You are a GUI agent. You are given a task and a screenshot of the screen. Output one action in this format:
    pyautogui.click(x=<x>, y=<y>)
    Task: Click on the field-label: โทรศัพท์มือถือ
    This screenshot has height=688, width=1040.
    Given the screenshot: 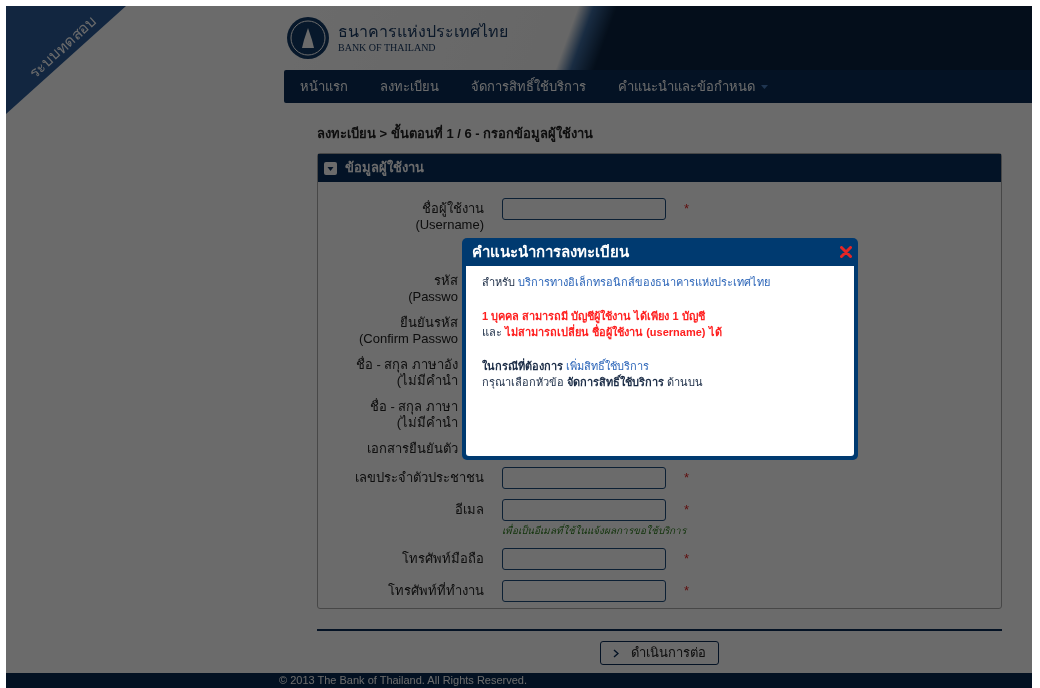 What is the action you would take?
    pyautogui.click(x=442, y=558)
    